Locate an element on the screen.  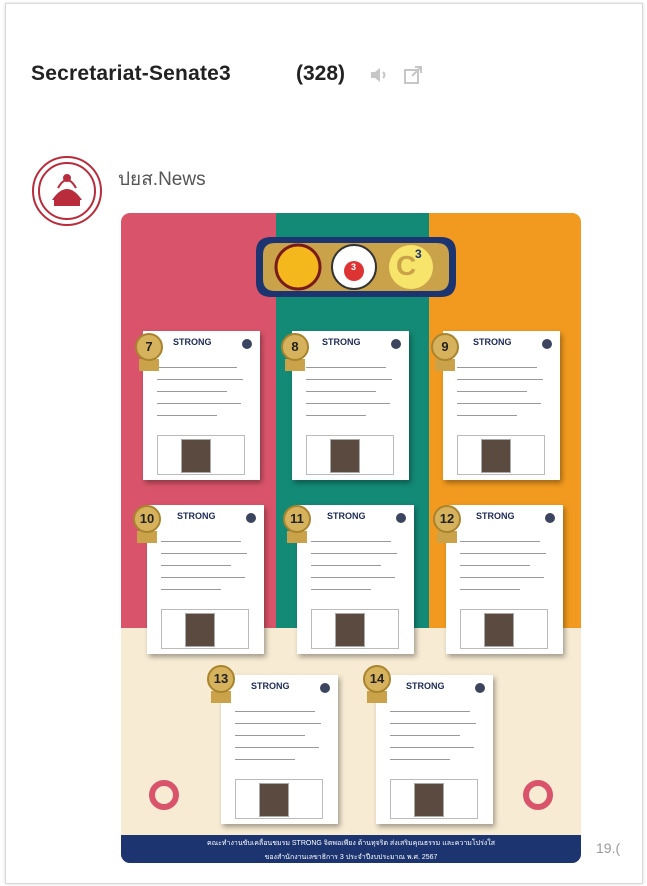
external-link-icon is located at coordinates (413, 75).